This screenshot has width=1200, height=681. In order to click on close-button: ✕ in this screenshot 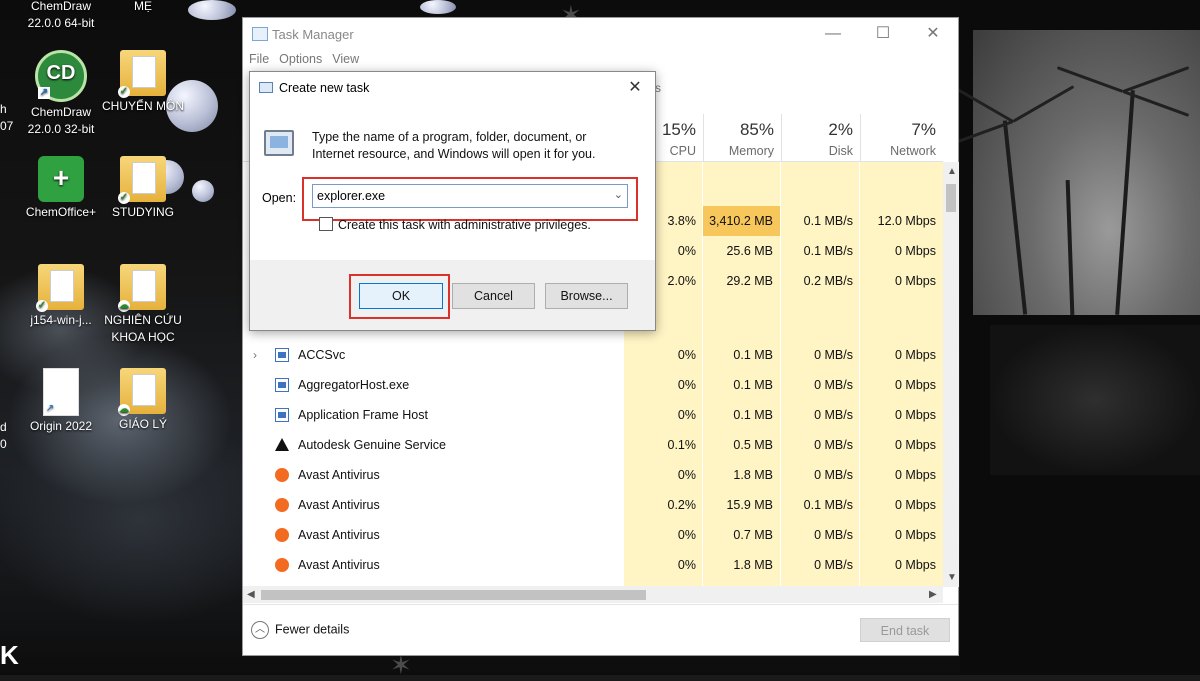, I will do `click(933, 34)`.